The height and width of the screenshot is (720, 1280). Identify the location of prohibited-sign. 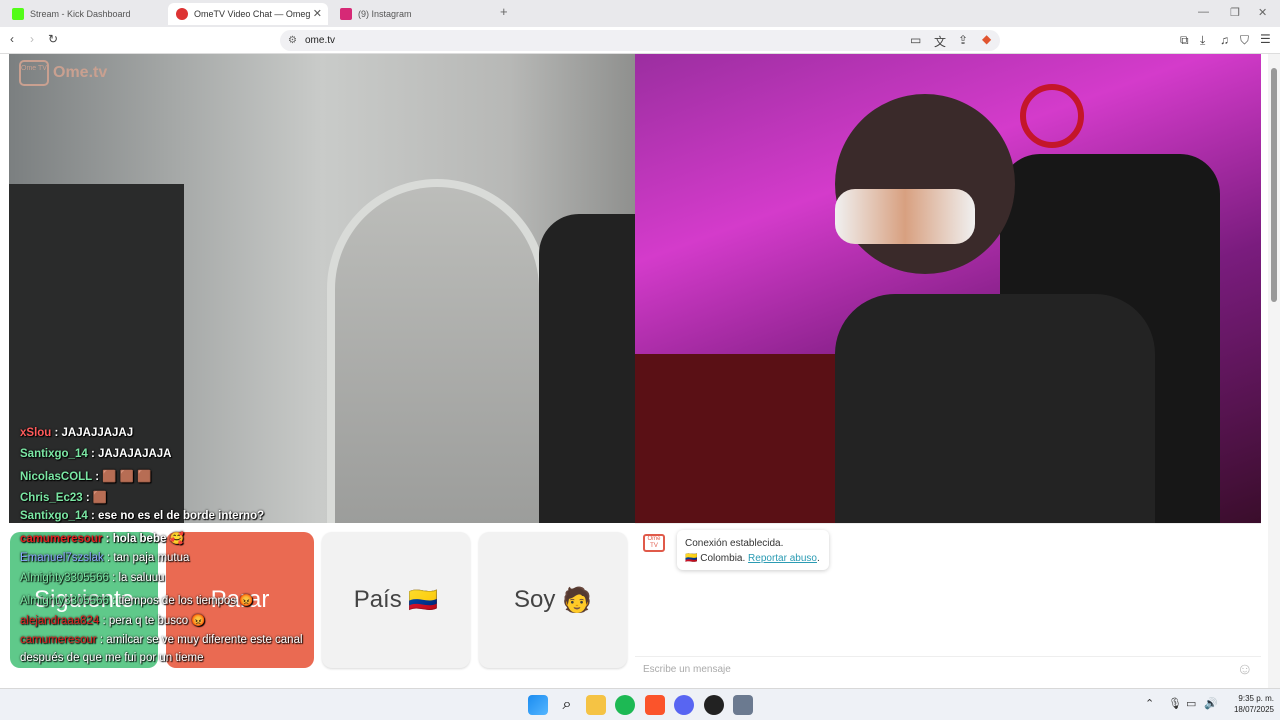
(1052, 116).